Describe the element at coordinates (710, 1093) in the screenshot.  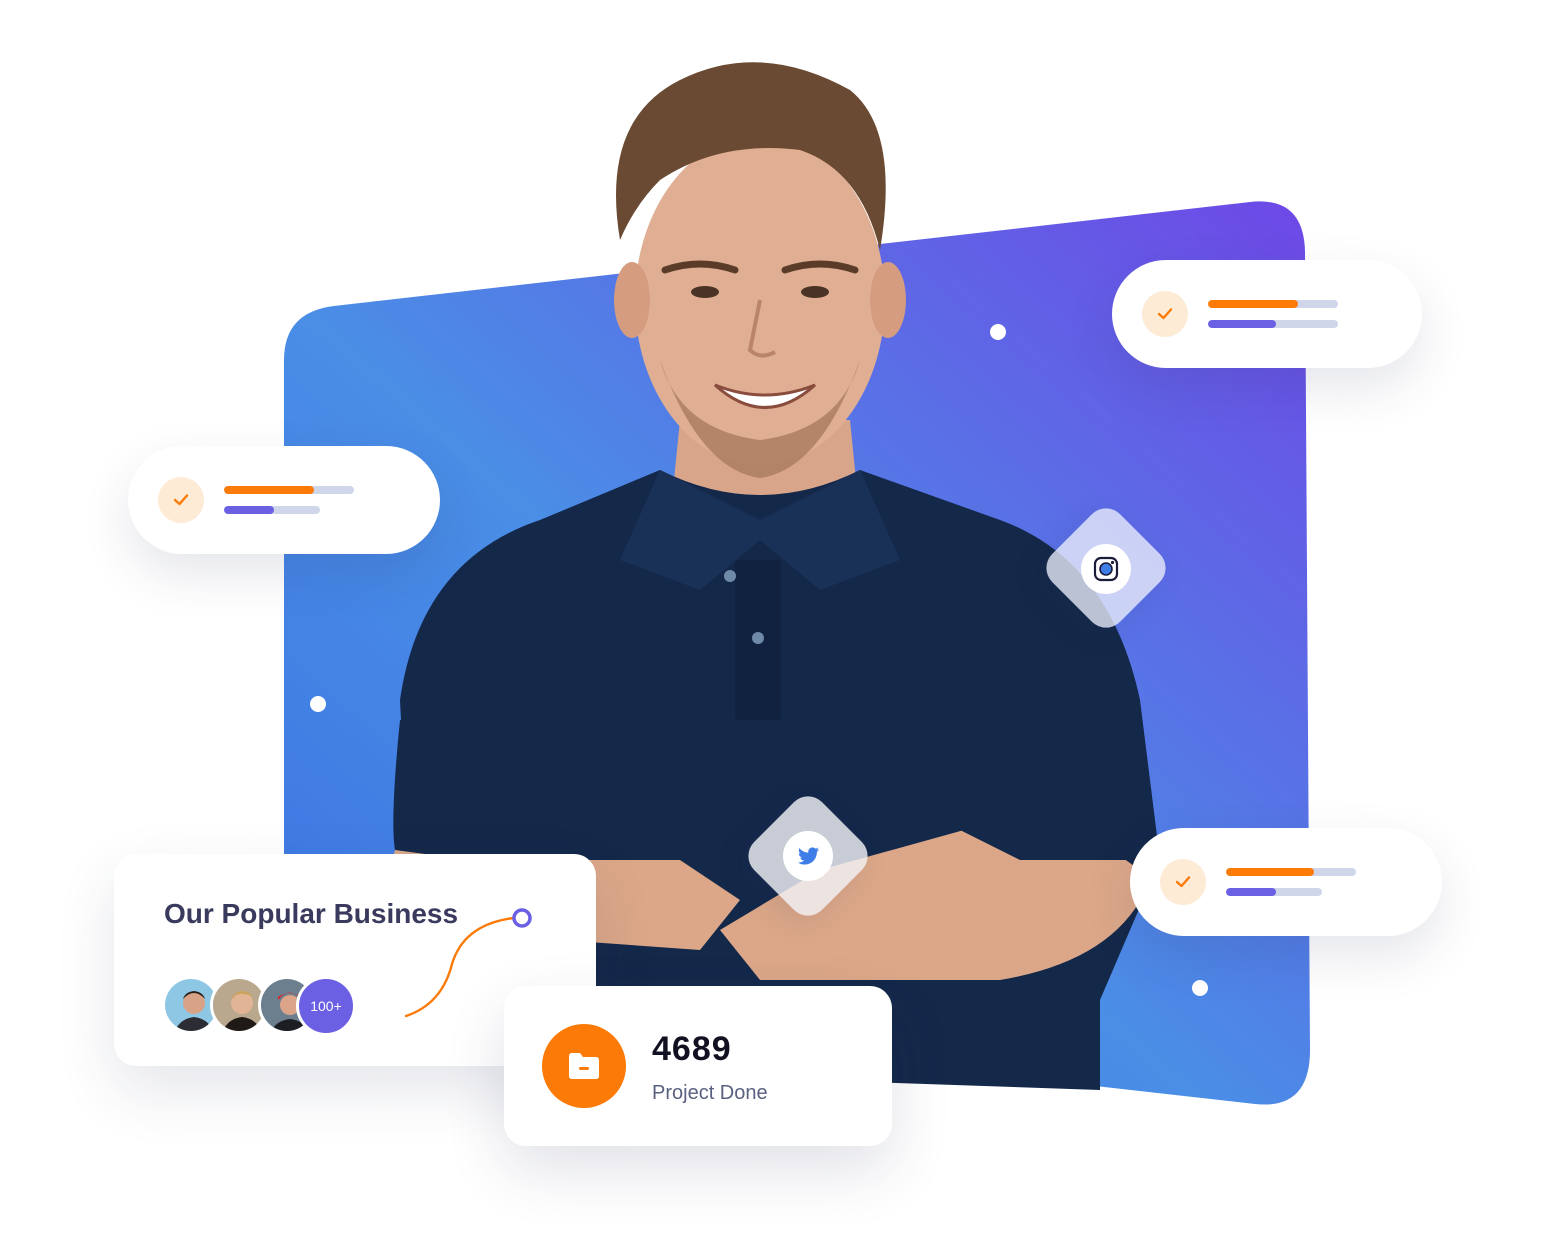
I see `project-label: Project Done` at that location.